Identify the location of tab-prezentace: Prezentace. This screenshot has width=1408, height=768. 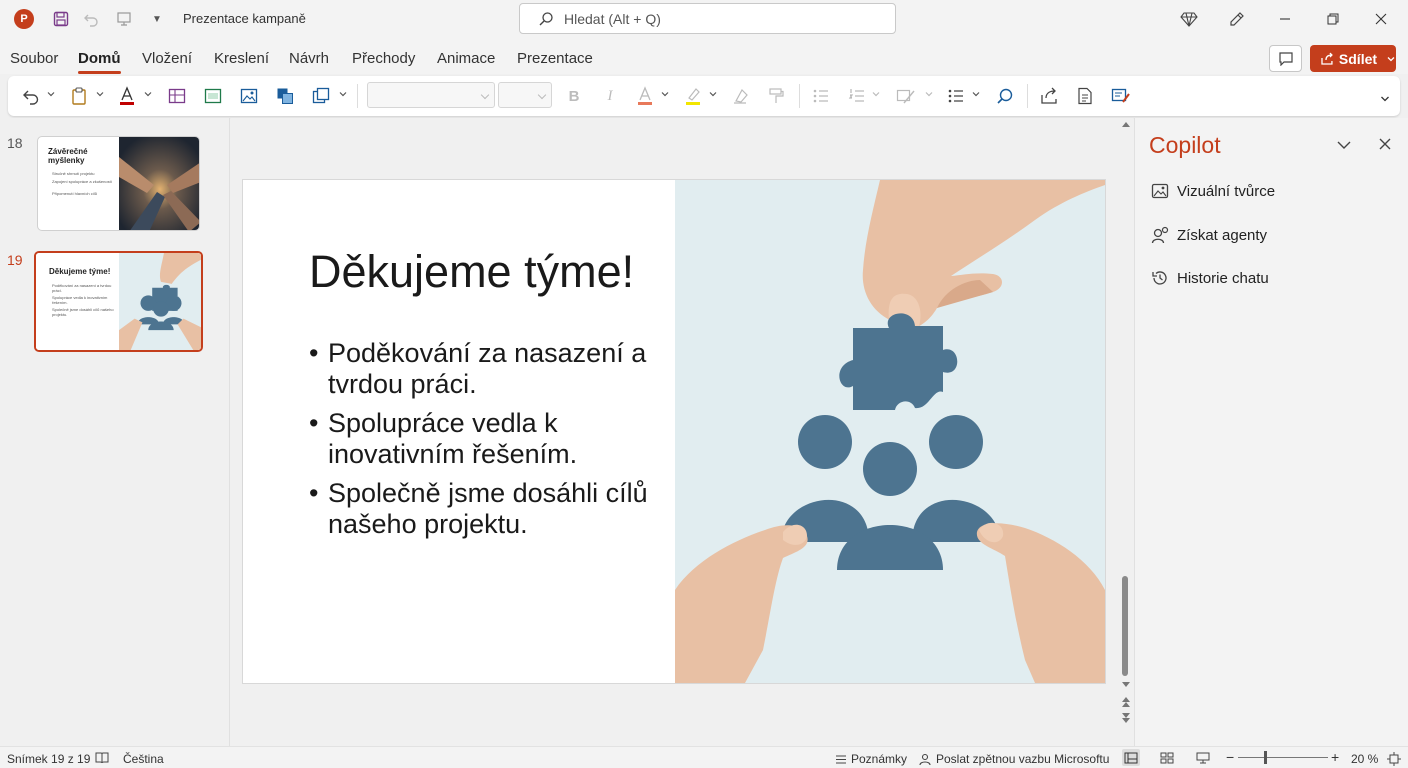
(555, 58).